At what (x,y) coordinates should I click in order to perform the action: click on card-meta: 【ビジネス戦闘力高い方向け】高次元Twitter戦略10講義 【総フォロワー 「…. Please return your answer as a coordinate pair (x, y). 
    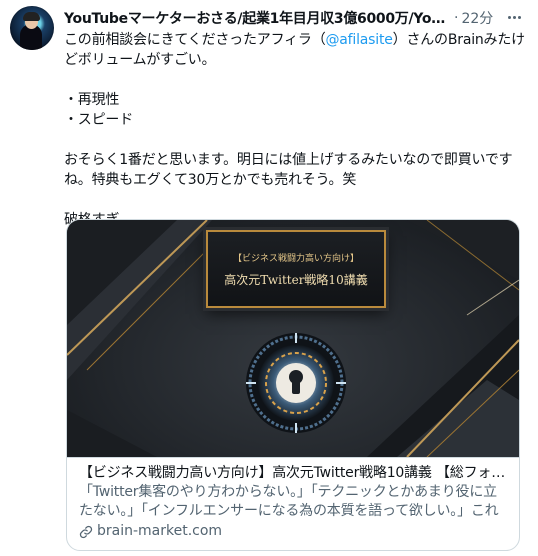
    Looking at the image, I should click on (293, 503).